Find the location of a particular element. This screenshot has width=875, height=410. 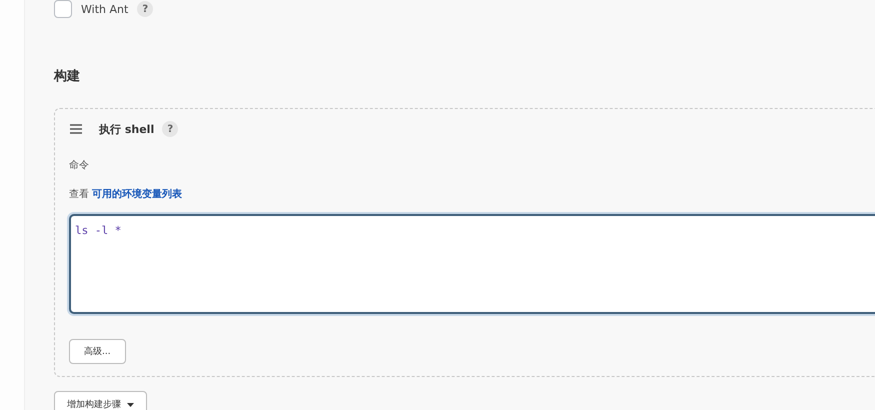

command-label: 命令 is located at coordinates (79, 165).